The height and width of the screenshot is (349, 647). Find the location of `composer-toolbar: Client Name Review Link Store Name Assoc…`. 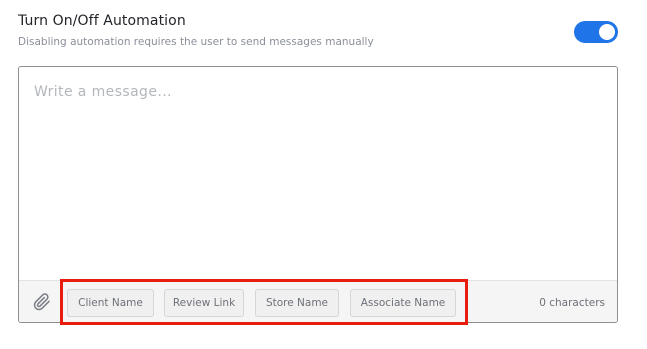

composer-toolbar: Client Name Review Link Store Name Assoc… is located at coordinates (318, 301).